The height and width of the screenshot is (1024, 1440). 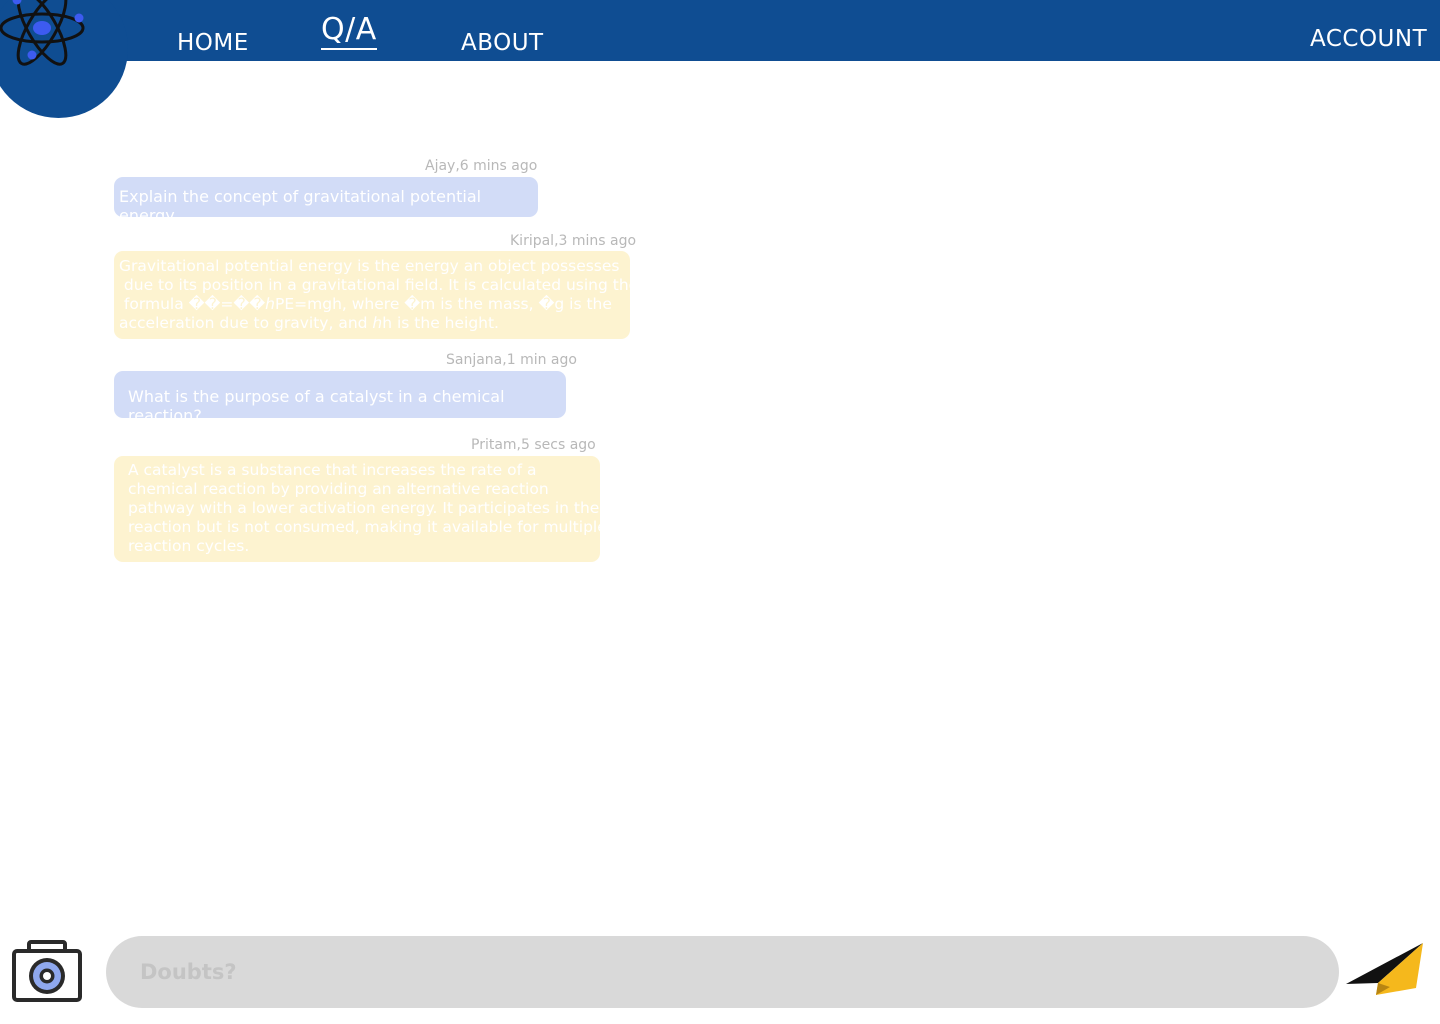 I want to click on nav-account-link: ACCOUNT, so click(x=1368, y=39).